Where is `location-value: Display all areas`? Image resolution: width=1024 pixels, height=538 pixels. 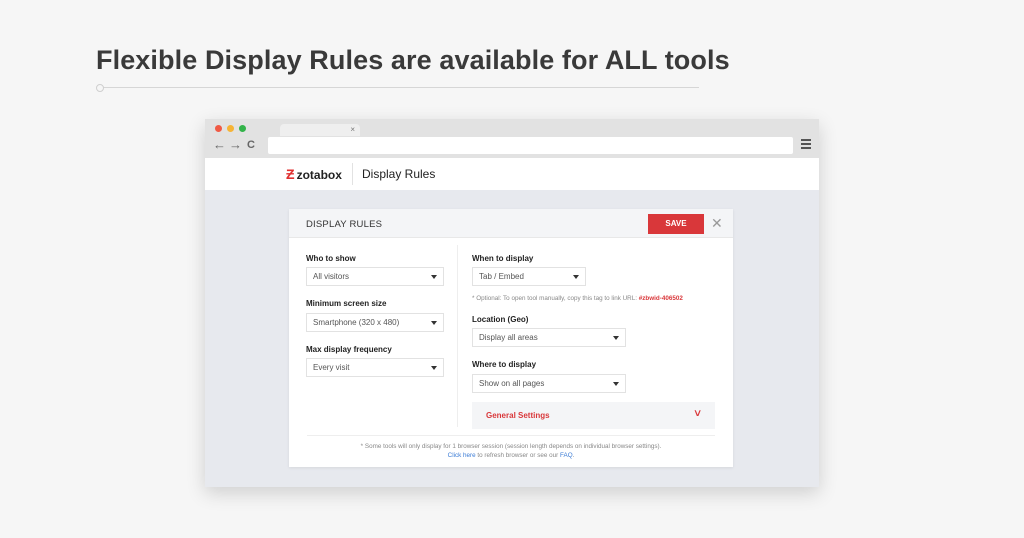
location-value: Display all areas is located at coordinates (508, 337).